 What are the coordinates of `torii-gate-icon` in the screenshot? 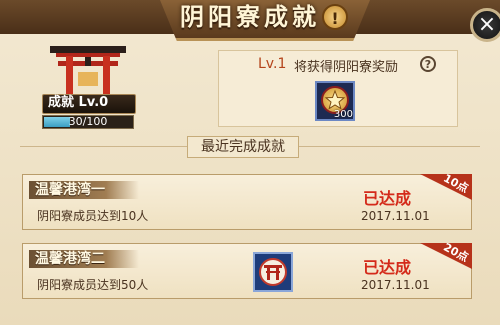 It's located at (88, 73).